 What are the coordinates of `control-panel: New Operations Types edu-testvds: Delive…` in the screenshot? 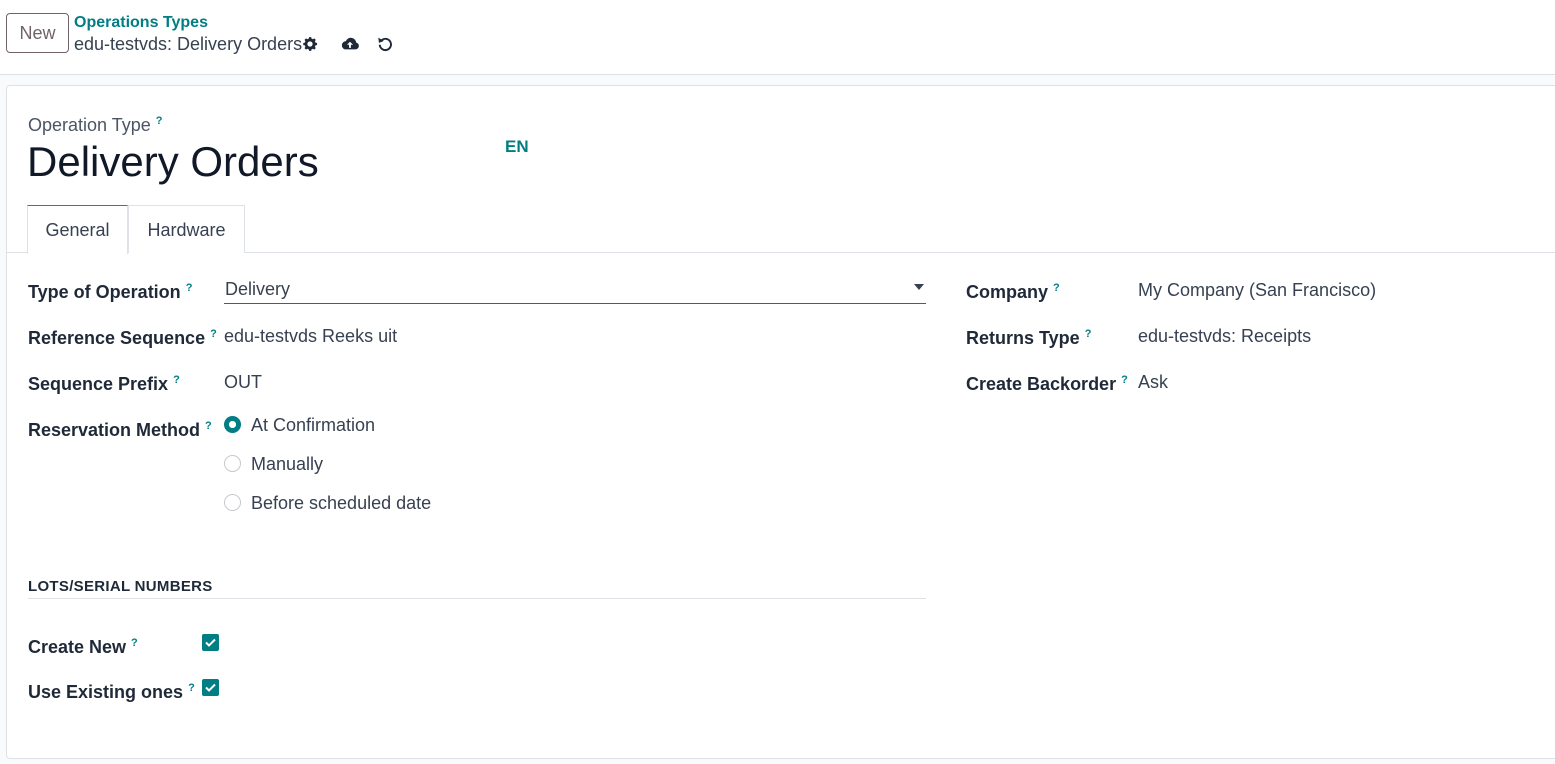 It's located at (777, 37).